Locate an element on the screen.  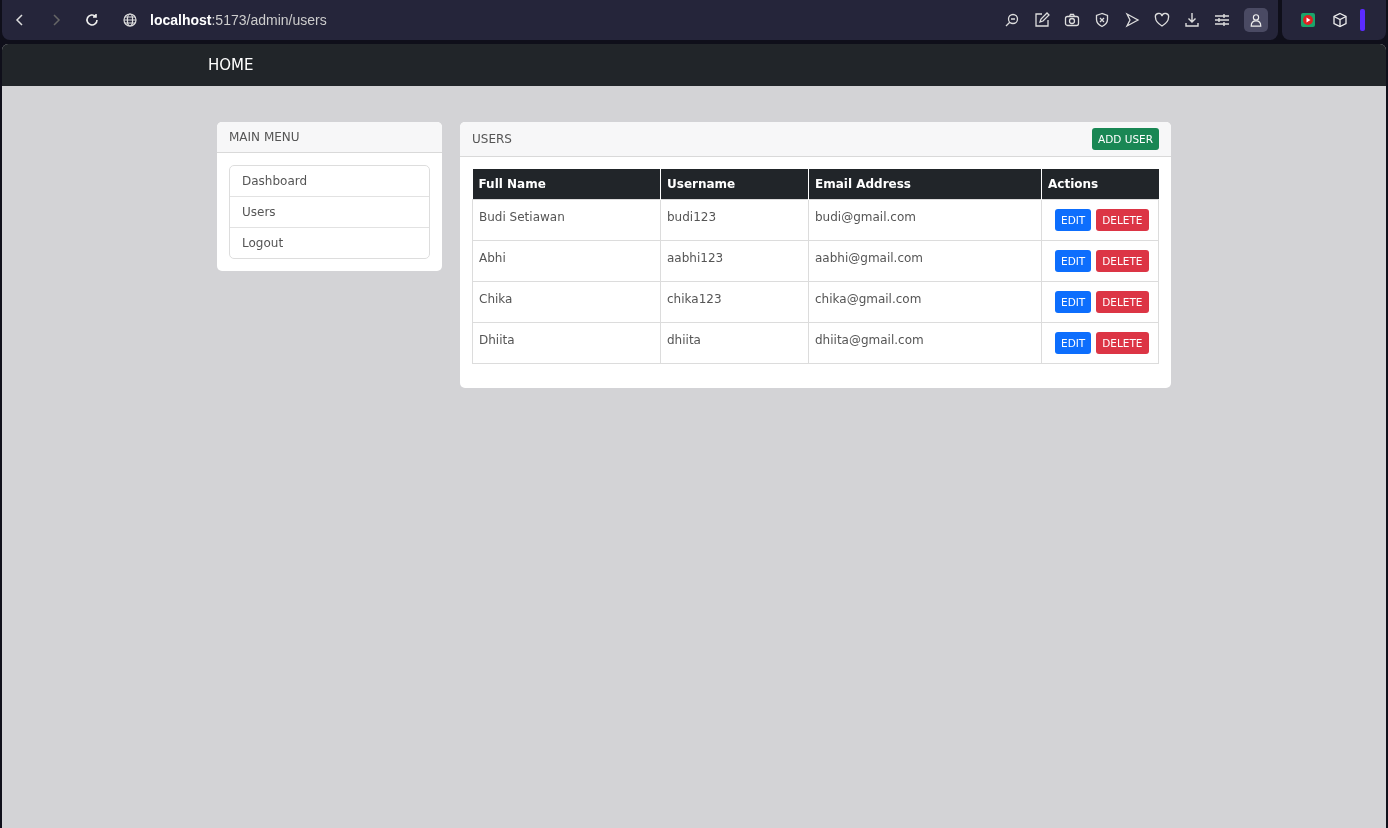
heart-icon is located at coordinates (1162, 20).